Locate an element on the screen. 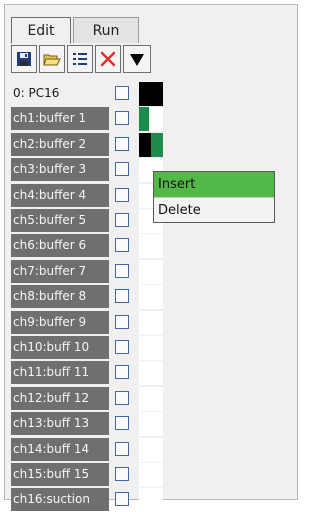  channel-row: ch2:buffer 2 is located at coordinates (91, 144).